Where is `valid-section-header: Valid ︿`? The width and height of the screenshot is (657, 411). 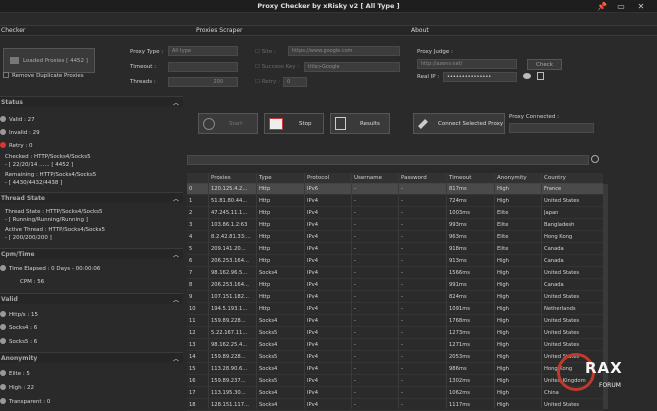 valid-section-header: Valid ︿ is located at coordinates (91, 298).